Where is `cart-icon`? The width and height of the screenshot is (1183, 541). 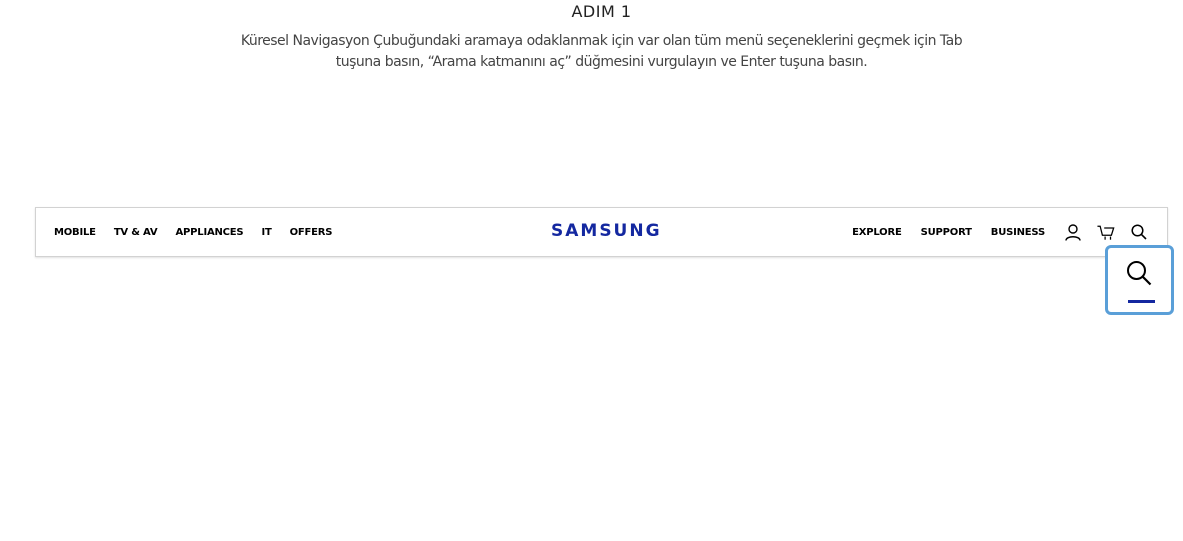 cart-icon is located at coordinates (1106, 232).